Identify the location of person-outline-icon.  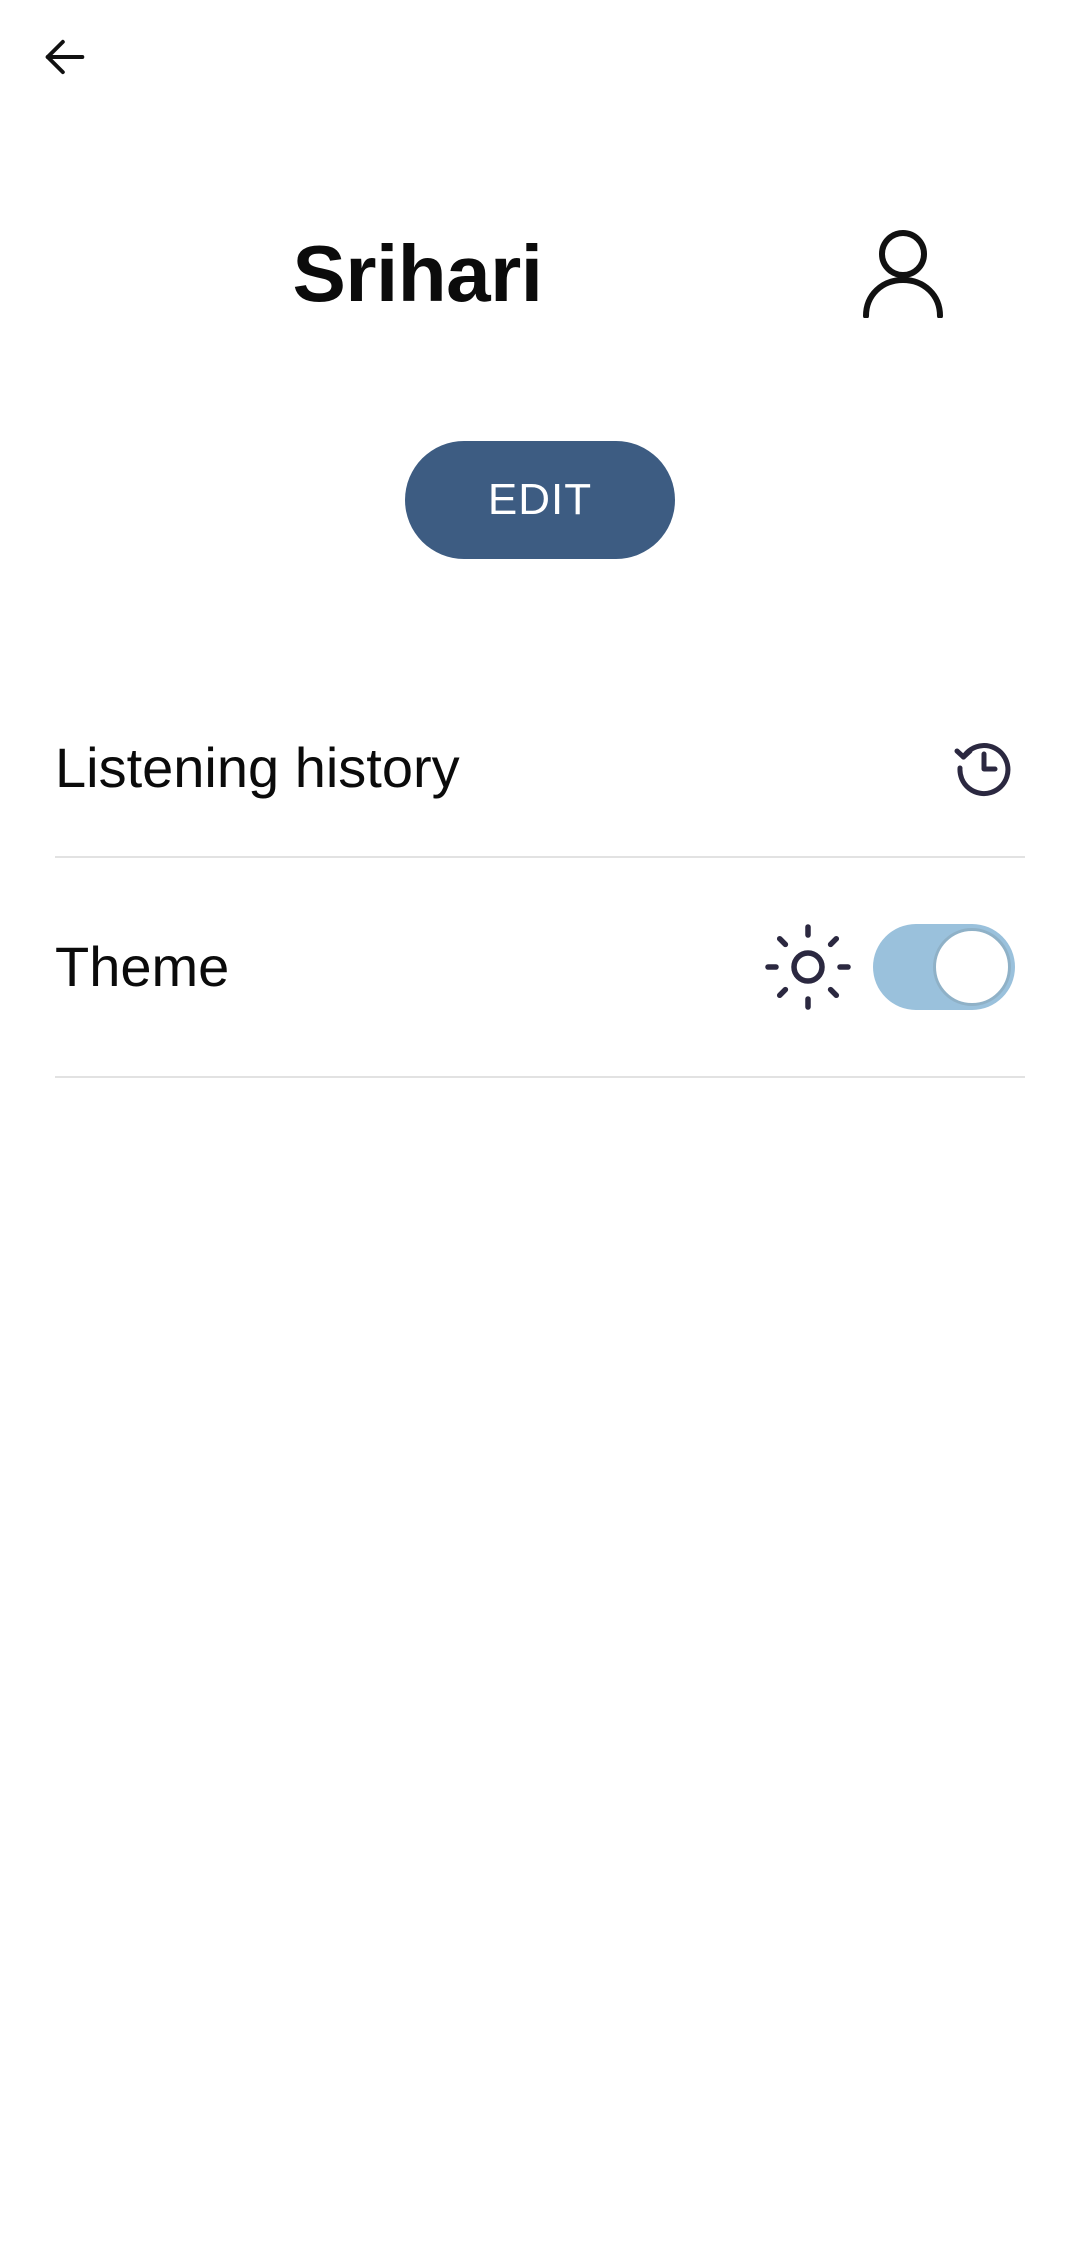
(903, 274).